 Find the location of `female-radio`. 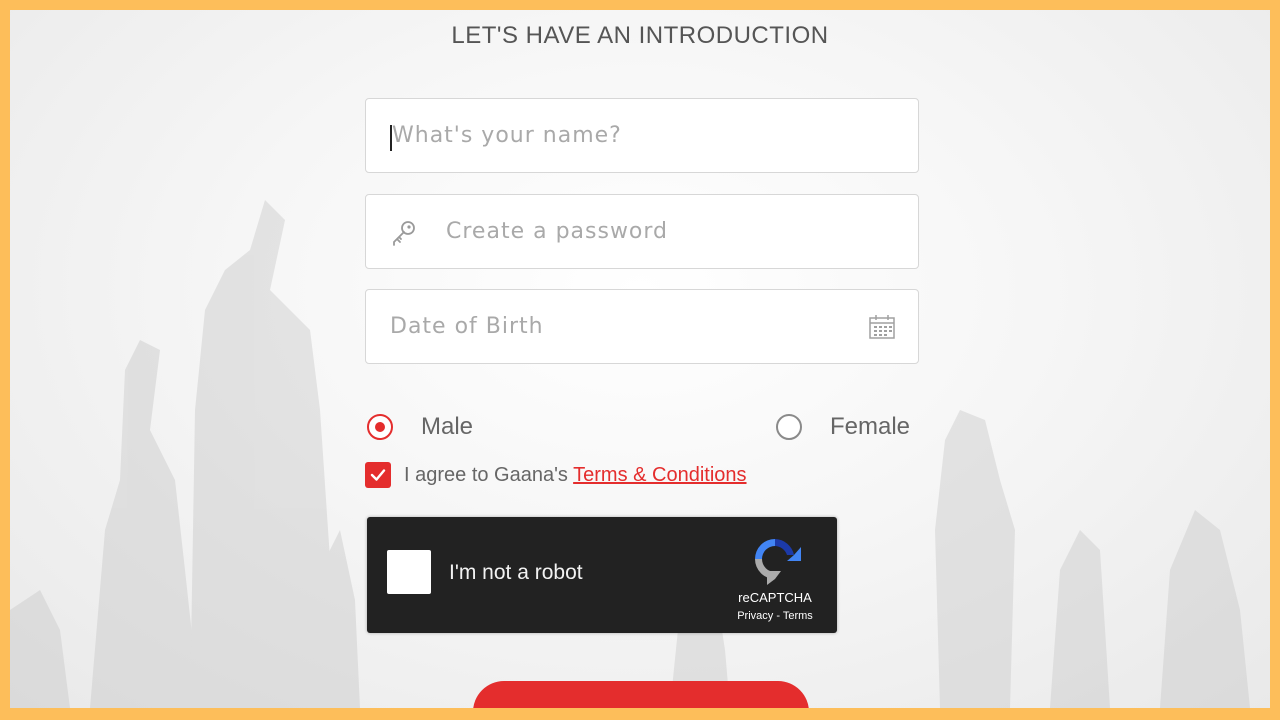

female-radio is located at coordinates (789, 427).